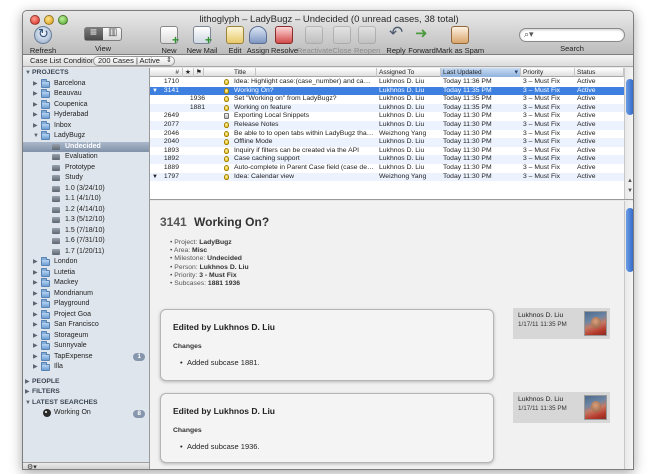 This screenshot has width=650, height=474. Describe the element at coordinates (86, 304) in the screenshot. I see `sidebar-project-item: ▶ Playground` at that location.